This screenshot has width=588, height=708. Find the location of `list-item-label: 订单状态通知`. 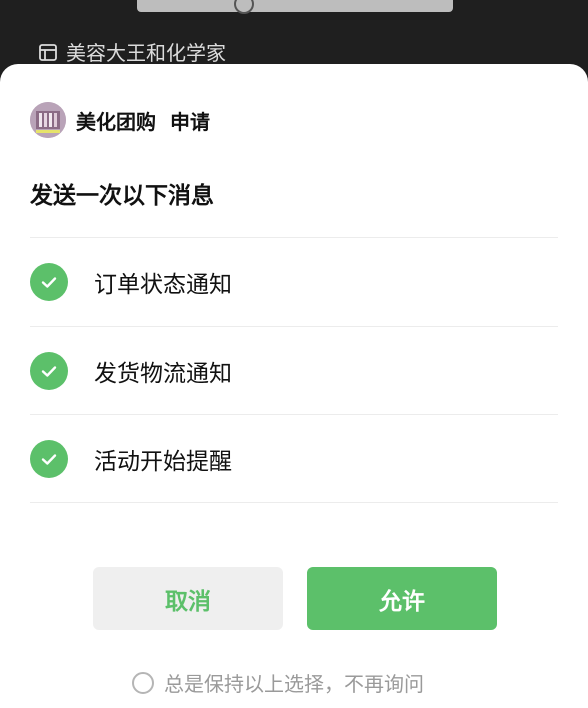

list-item-label: 订单状态通知 is located at coordinates (163, 285).